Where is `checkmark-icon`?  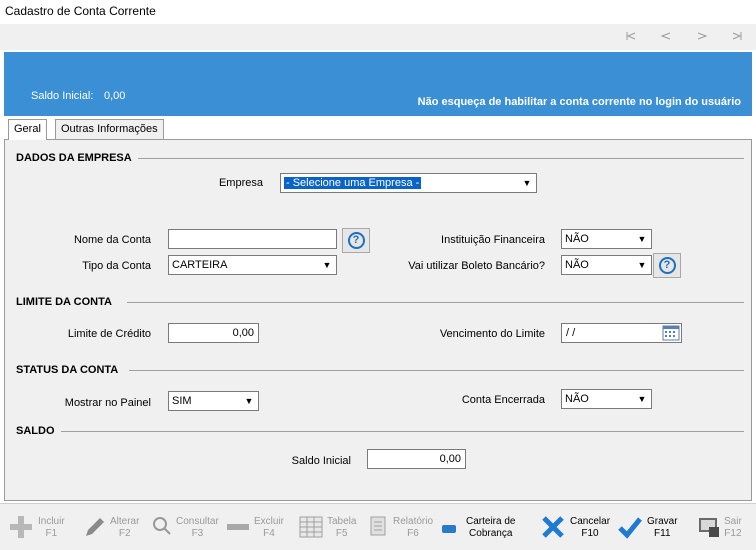
checkmark-icon is located at coordinates (630, 527).